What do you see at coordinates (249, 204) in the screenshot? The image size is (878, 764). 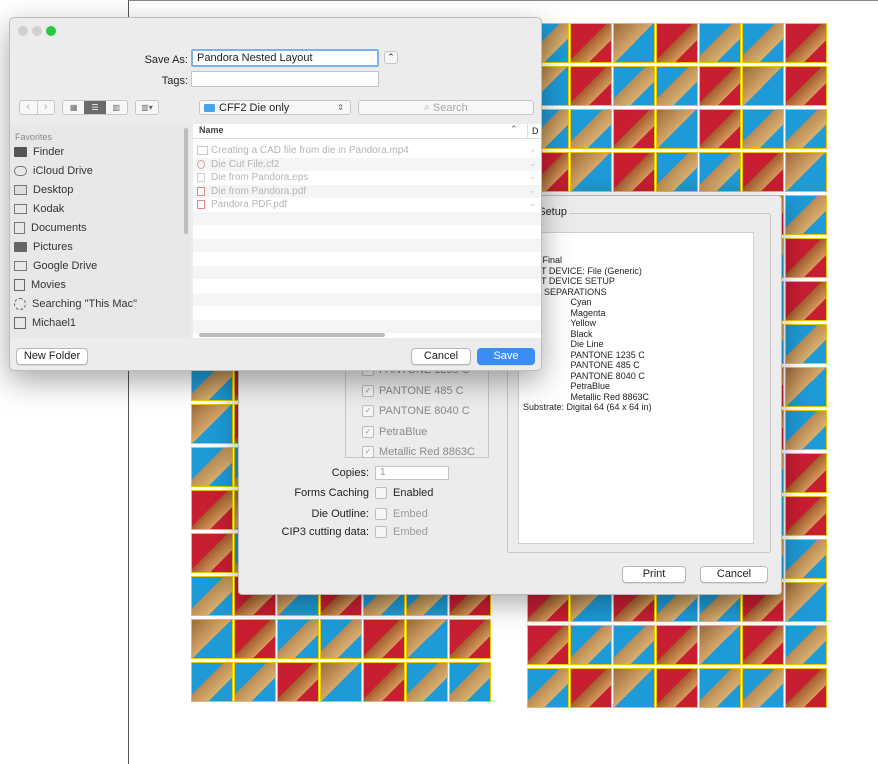 I see `file-name: Pandora PDF.pdf` at bounding box center [249, 204].